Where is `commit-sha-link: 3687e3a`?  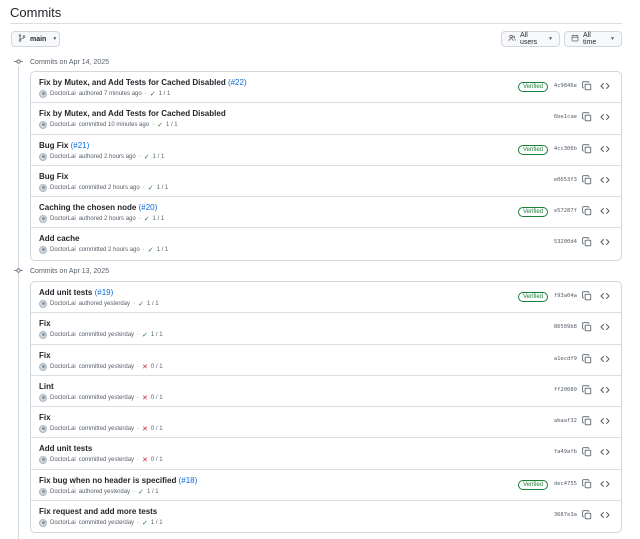 commit-sha-link: 3687e3a is located at coordinates (565, 515).